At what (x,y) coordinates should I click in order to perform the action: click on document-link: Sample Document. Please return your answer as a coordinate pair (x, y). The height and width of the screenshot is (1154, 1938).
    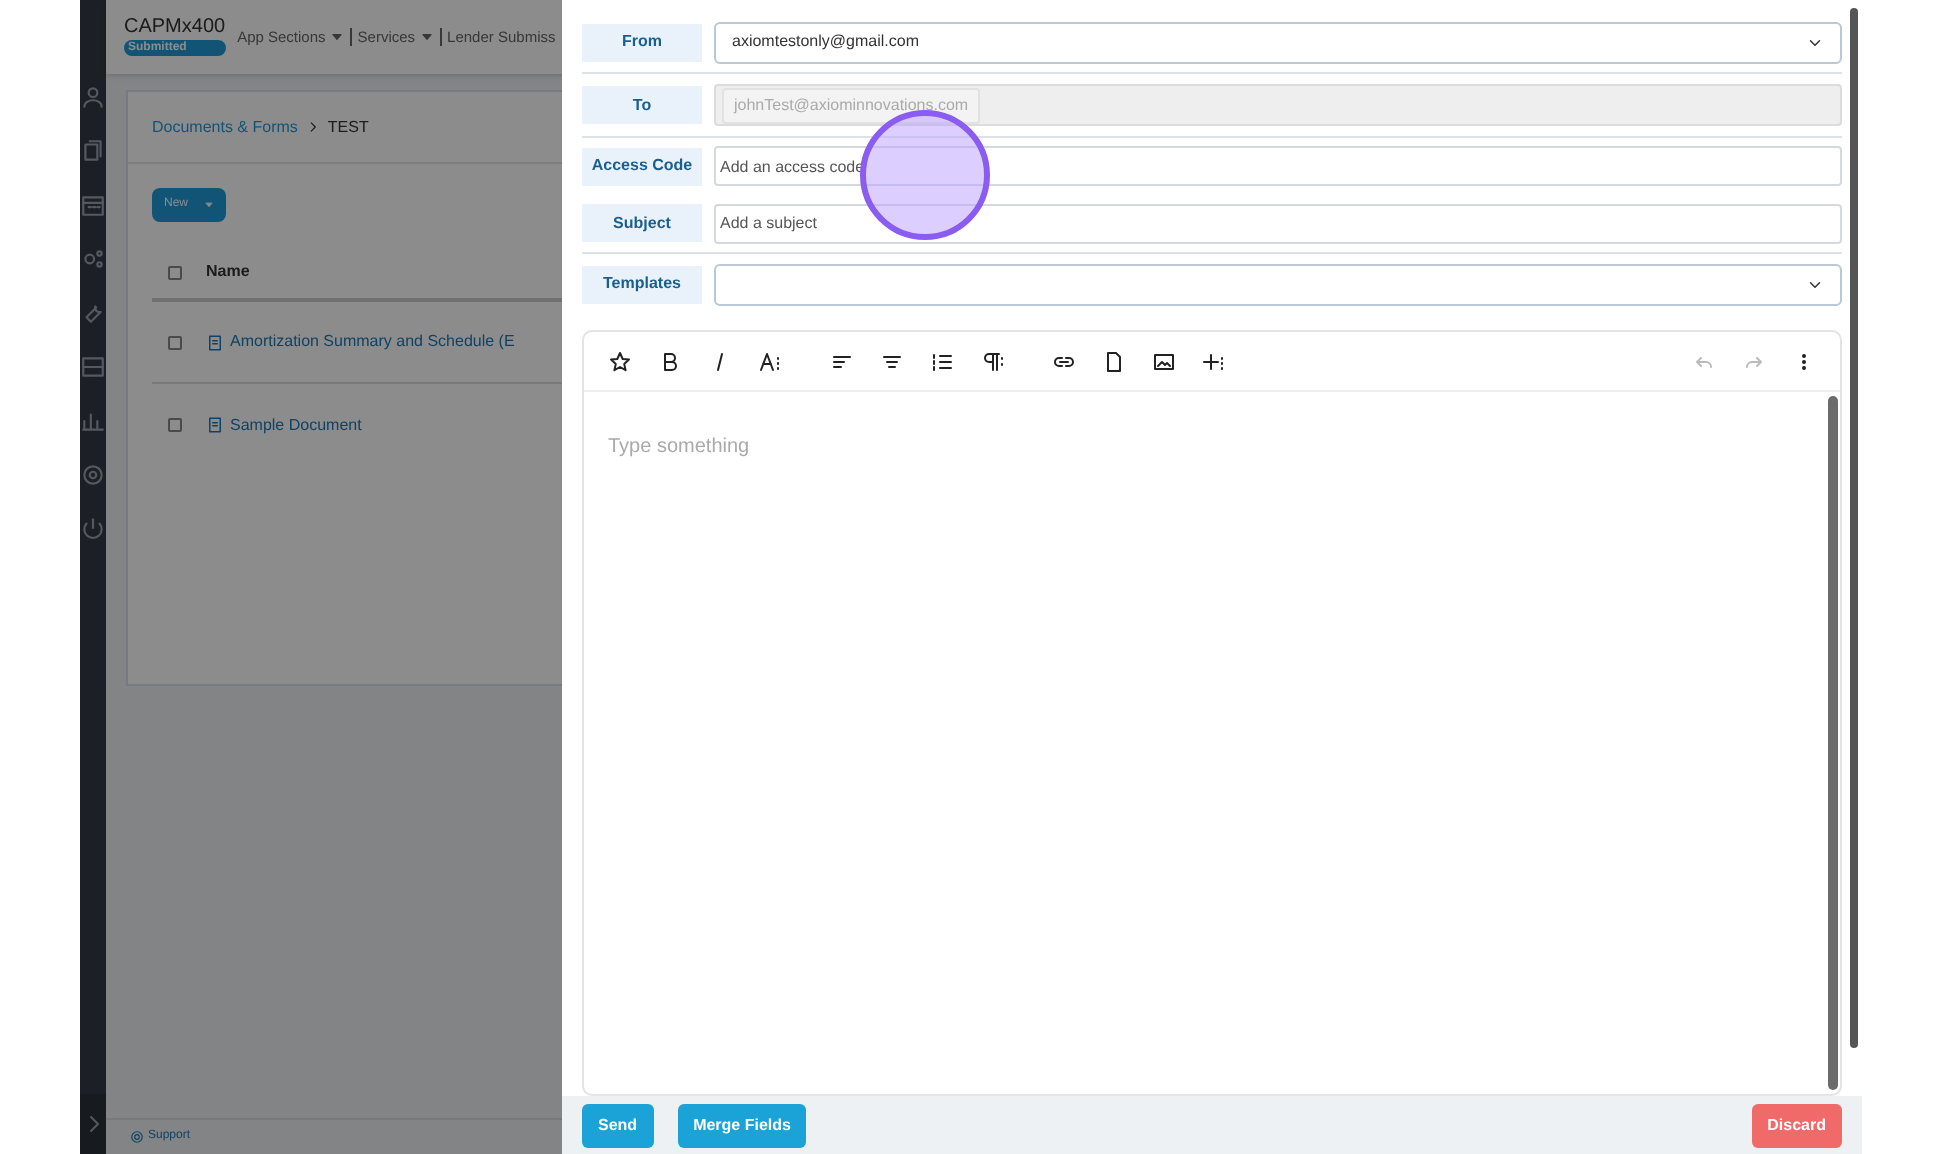
    Looking at the image, I should click on (284, 425).